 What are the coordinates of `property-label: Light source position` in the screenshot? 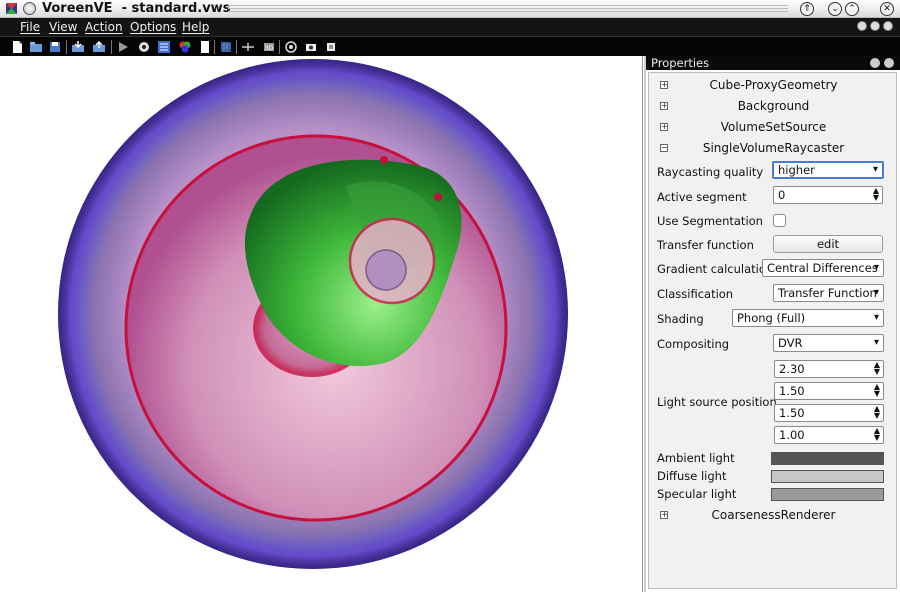 It's located at (717, 402).